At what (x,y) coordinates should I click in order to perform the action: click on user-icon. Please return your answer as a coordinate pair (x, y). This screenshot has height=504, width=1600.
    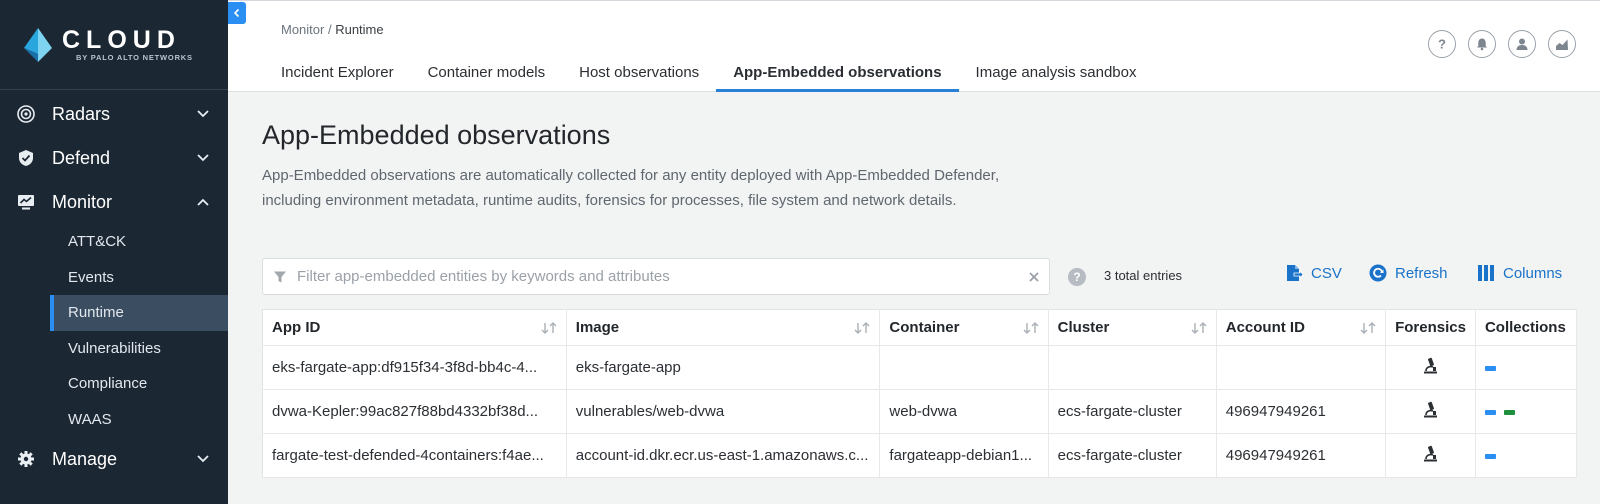
    Looking at the image, I should click on (1522, 44).